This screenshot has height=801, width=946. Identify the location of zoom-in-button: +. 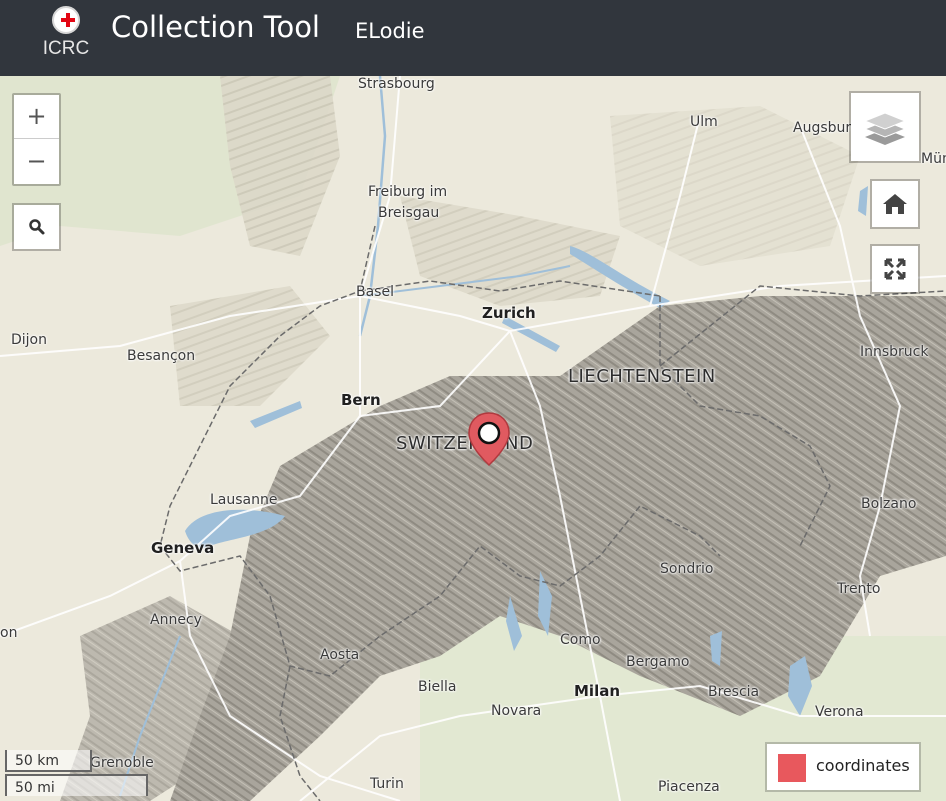
(36, 117).